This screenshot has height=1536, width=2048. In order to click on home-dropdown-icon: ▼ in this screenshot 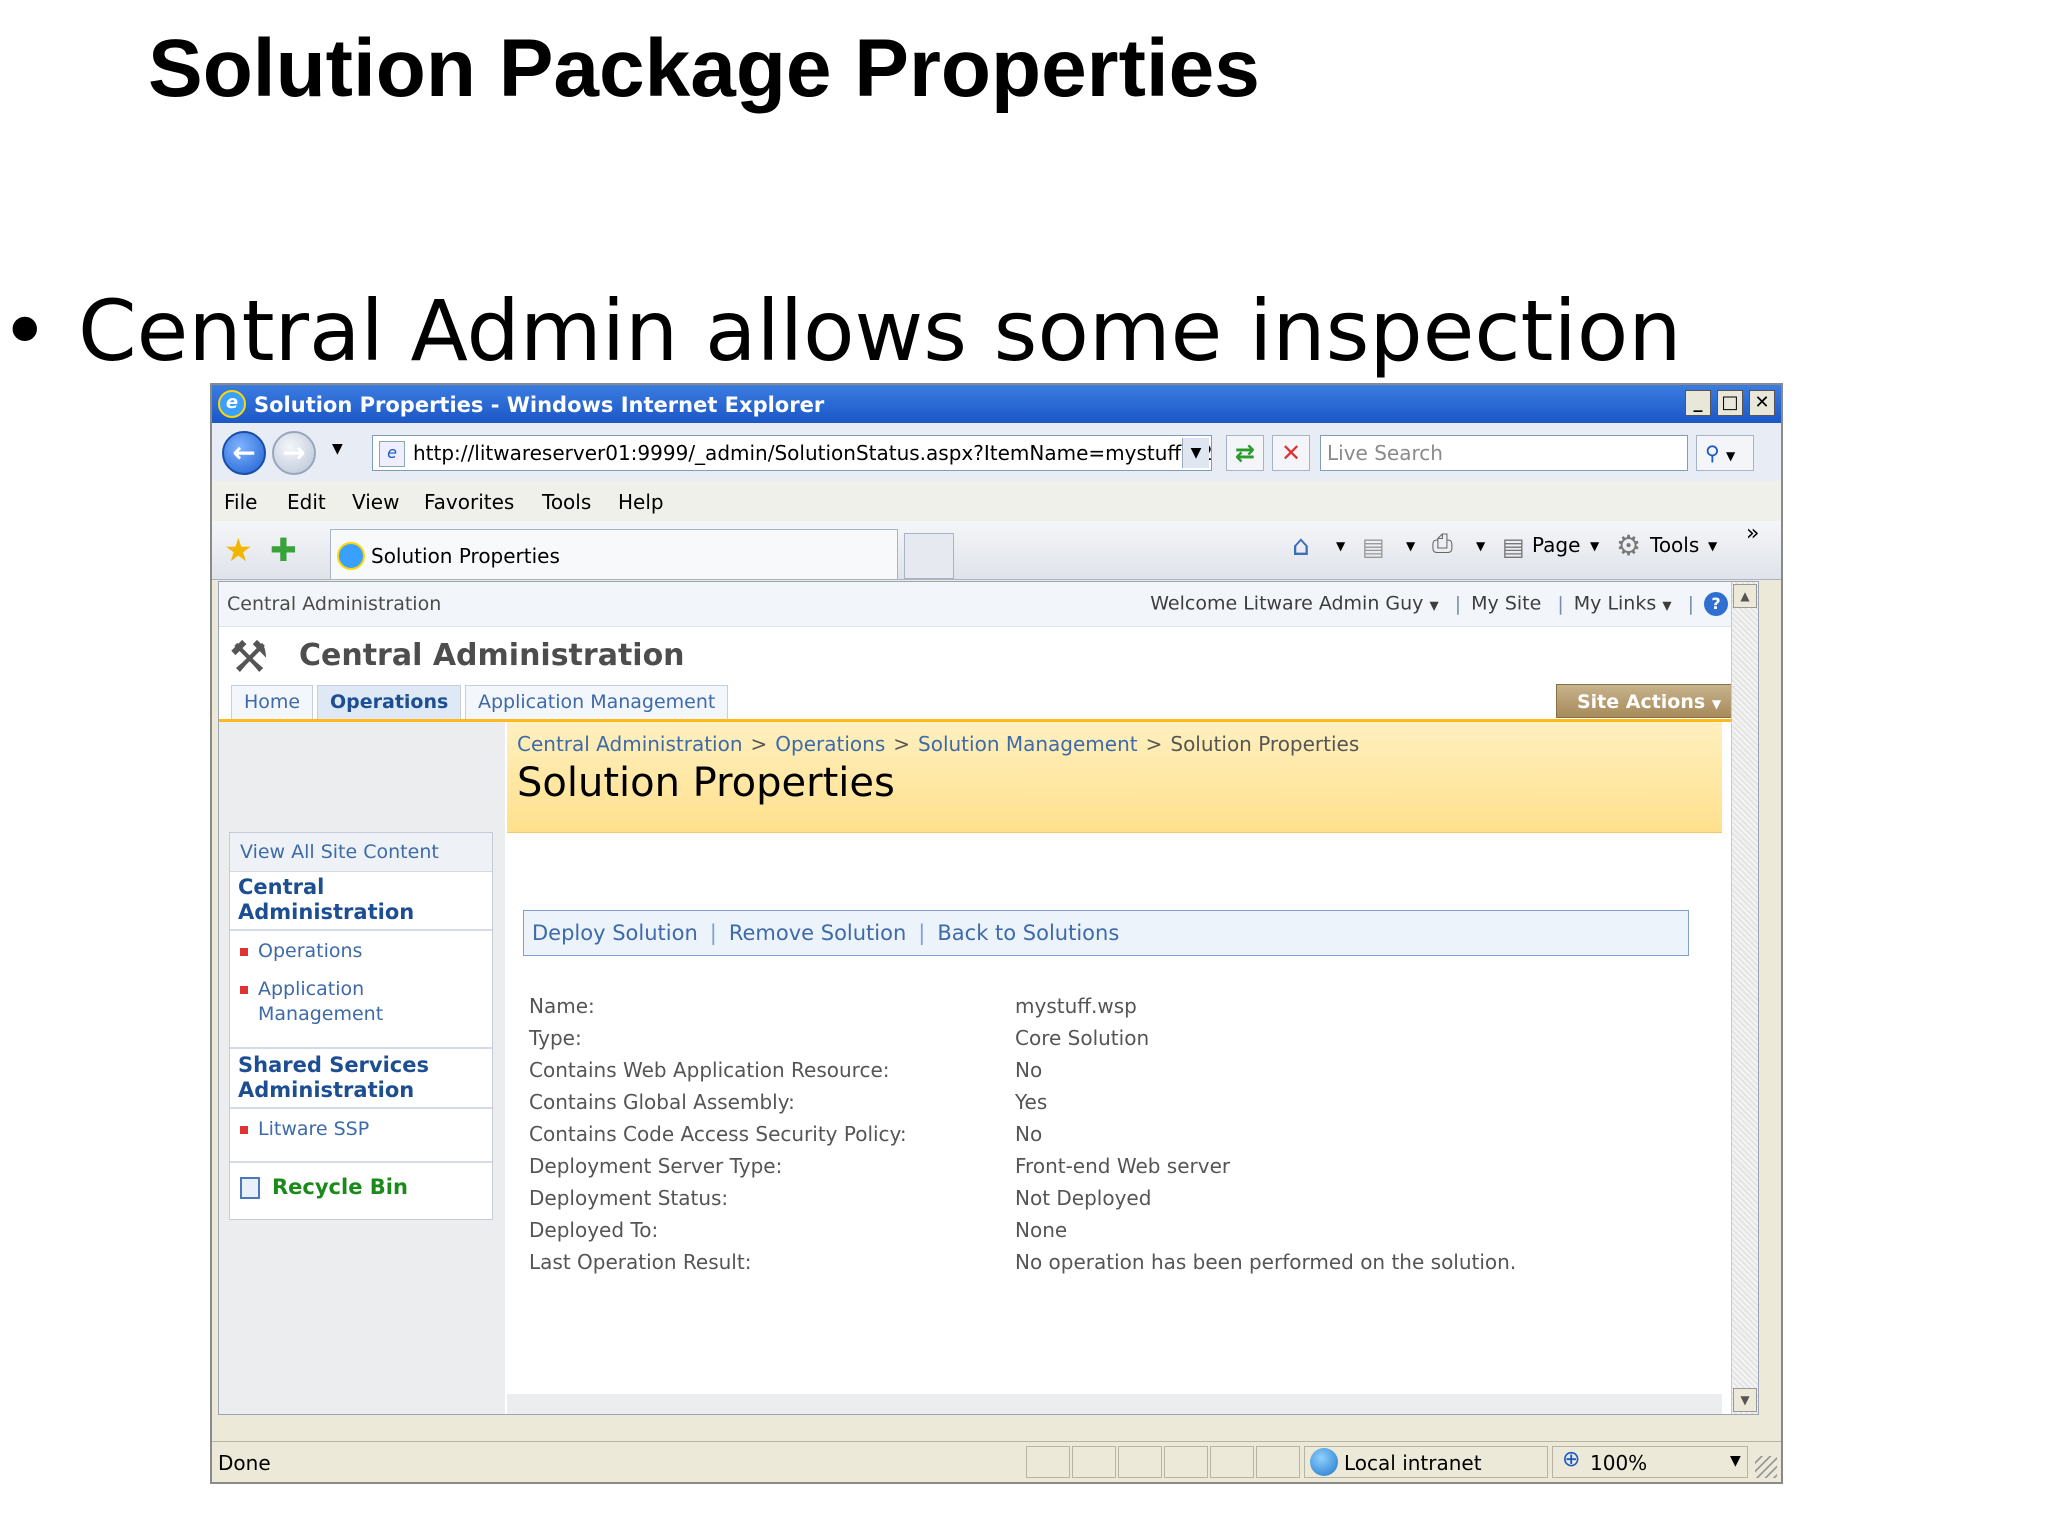, I will do `click(1340, 546)`.